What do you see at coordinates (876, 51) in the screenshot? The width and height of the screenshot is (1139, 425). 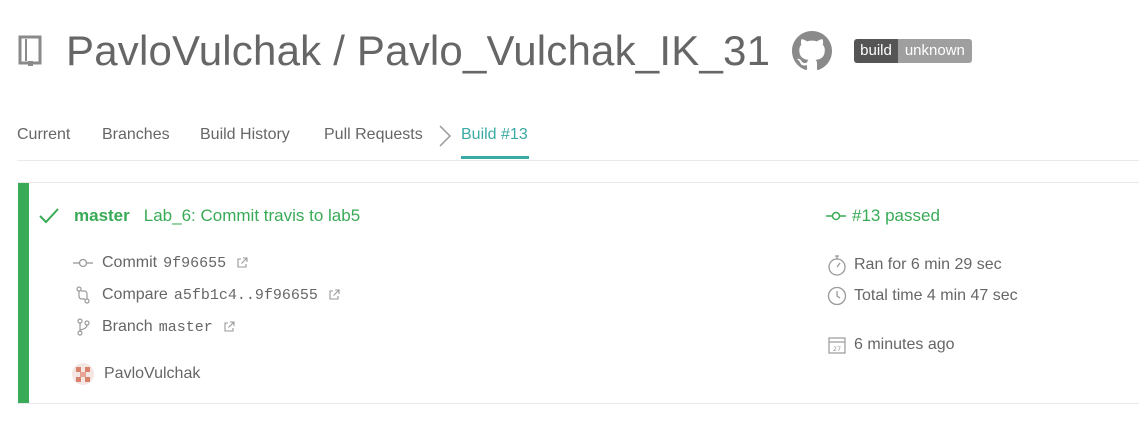 I see `badge-label: build` at bounding box center [876, 51].